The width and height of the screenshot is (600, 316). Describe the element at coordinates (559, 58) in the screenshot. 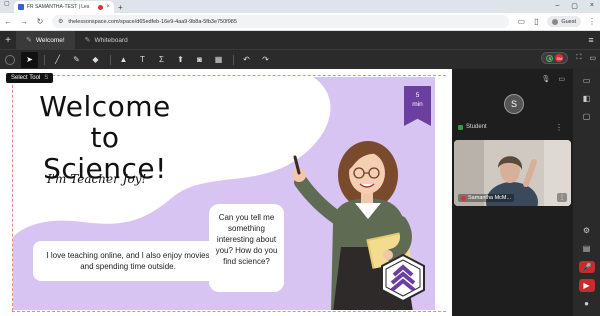

I see `participant-avatar-sm: SM` at that location.